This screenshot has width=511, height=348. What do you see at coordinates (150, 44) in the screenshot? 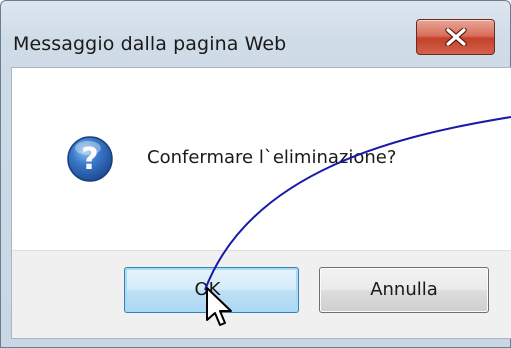
I see `window-title: Messaggio dalla pagina Web` at bounding box center [150, 44].